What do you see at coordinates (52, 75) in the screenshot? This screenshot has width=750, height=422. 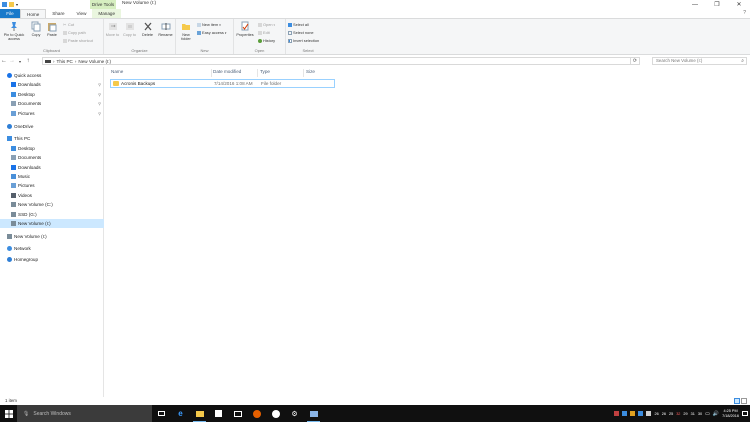 I see `sidebar-item: Quick access` at bounding box center [52, 75].